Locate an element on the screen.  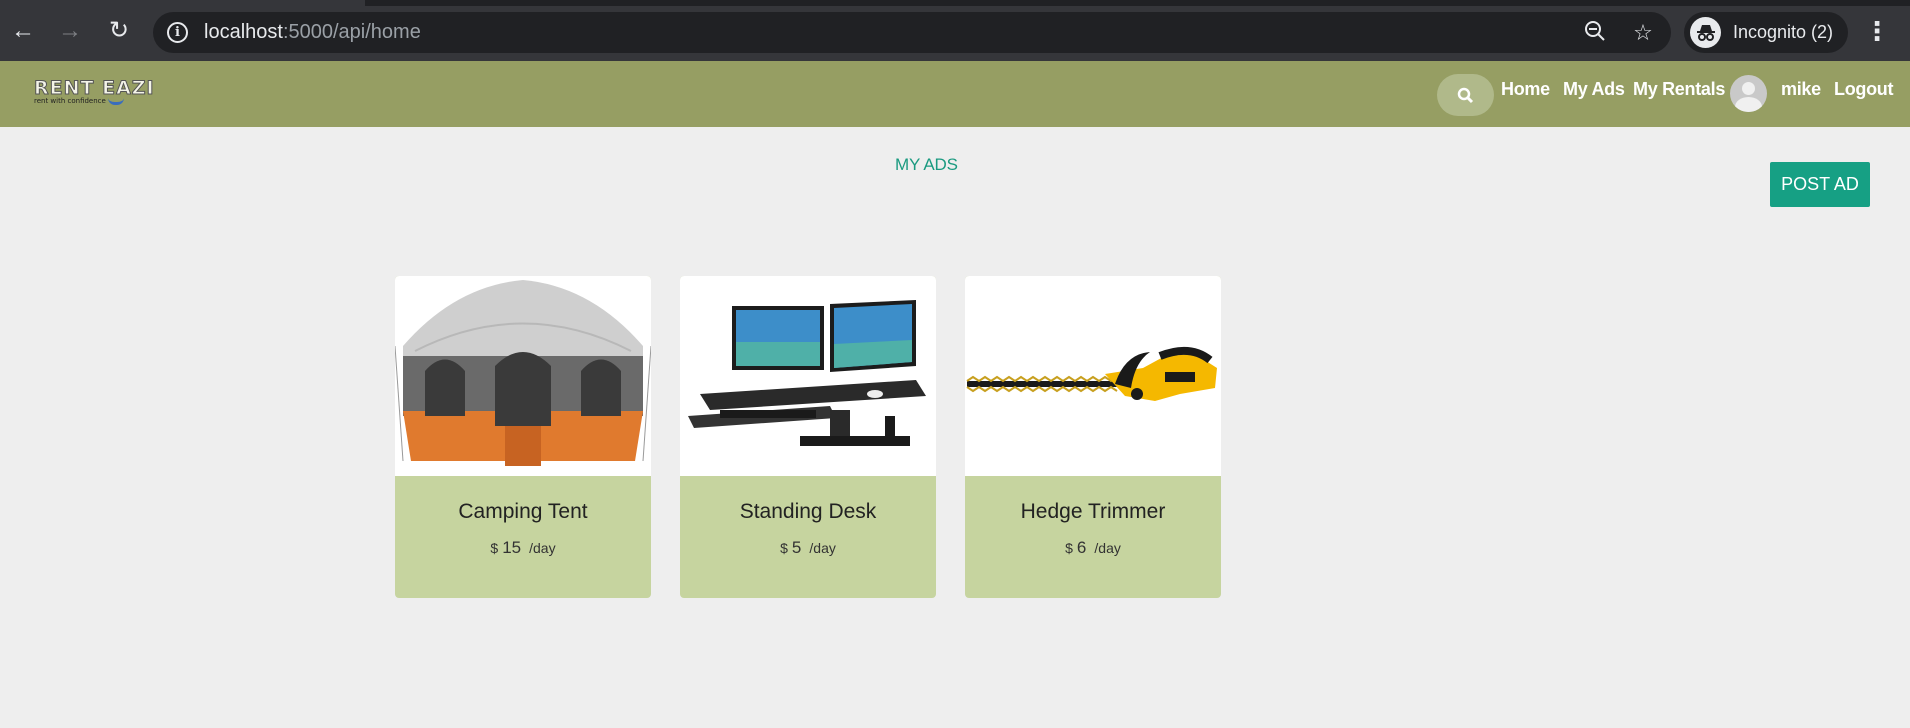
nav-link-my-rentals: My Rentals is located at coordinates (1679, 89).